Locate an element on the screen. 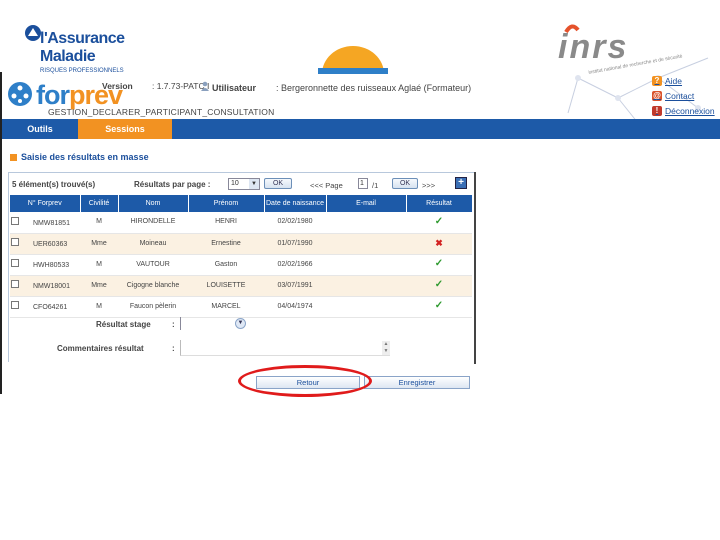 The height and width of the screenshot is (540, 720). per-page-select: 10 ▼ is located at coordinates (244, 184).